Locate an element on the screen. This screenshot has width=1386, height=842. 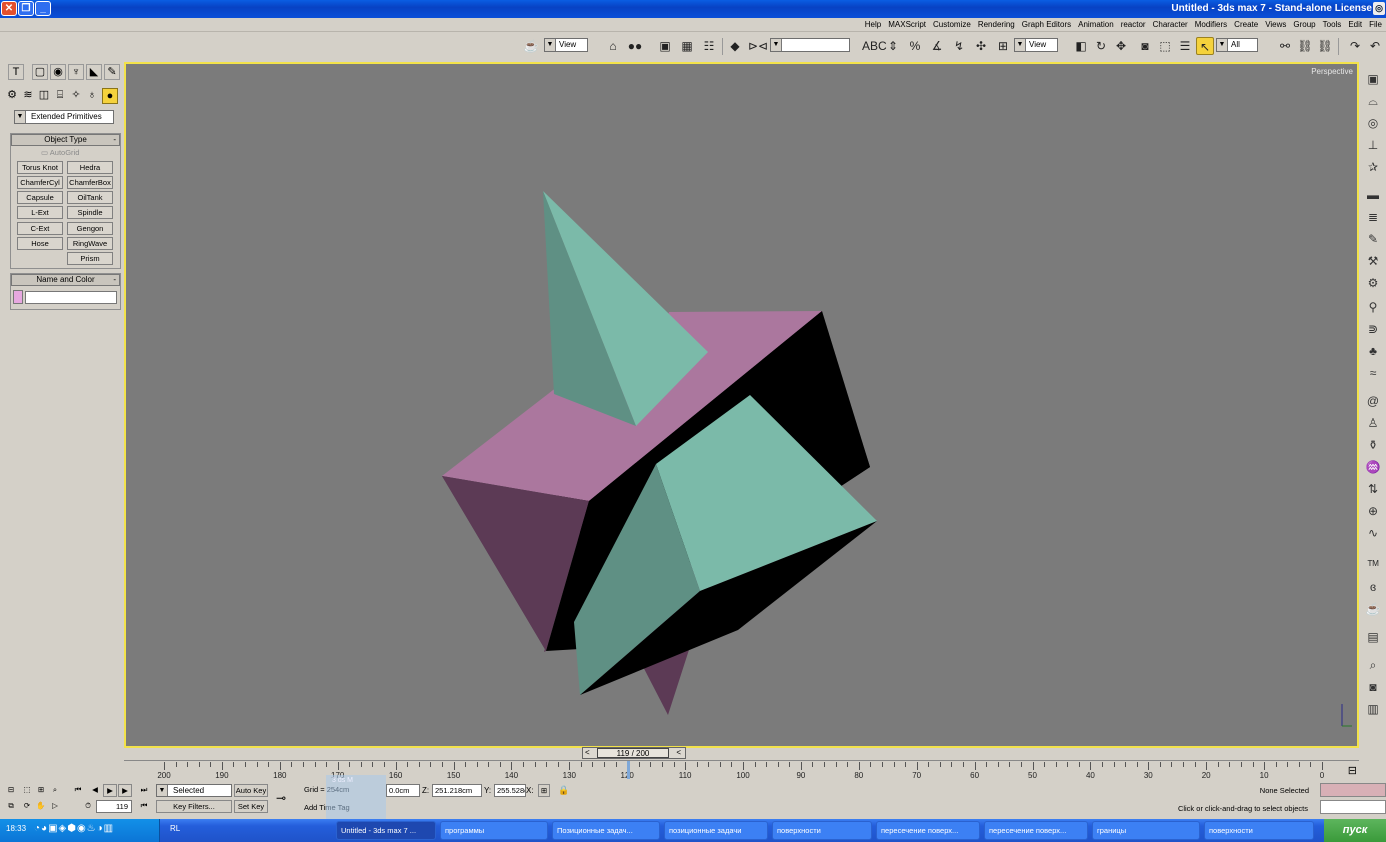
language-indicator: RL is located at coordinates (175, 828).